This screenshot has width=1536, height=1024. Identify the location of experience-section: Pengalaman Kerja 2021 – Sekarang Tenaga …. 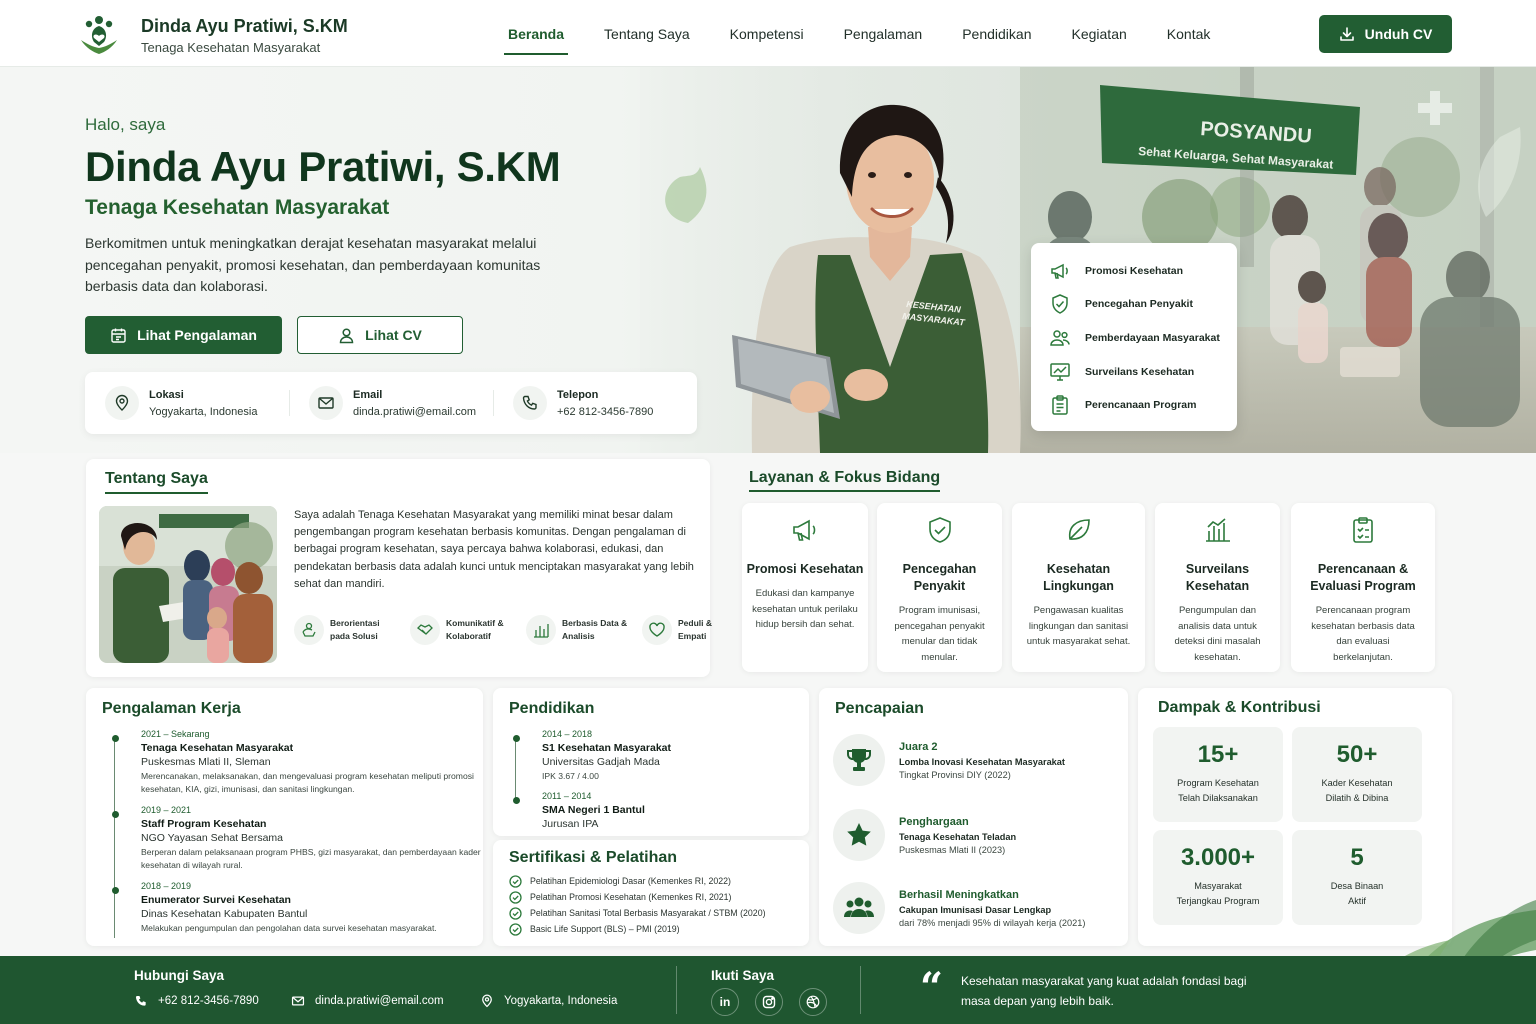
(284, 817).